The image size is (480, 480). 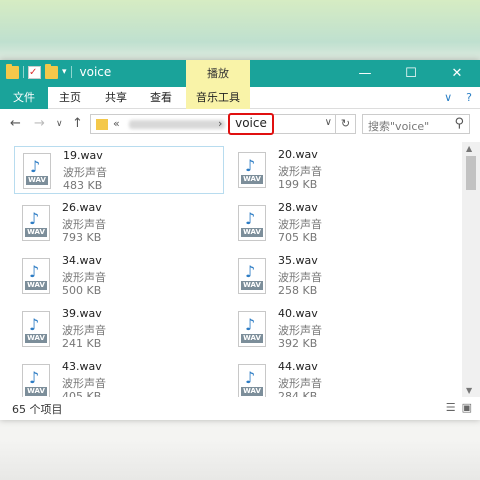 What do you see at coordinates (64, 72) in the screenshot?
I see `customize-dropdown-icon: ▾` at bounding box center [64, 72].